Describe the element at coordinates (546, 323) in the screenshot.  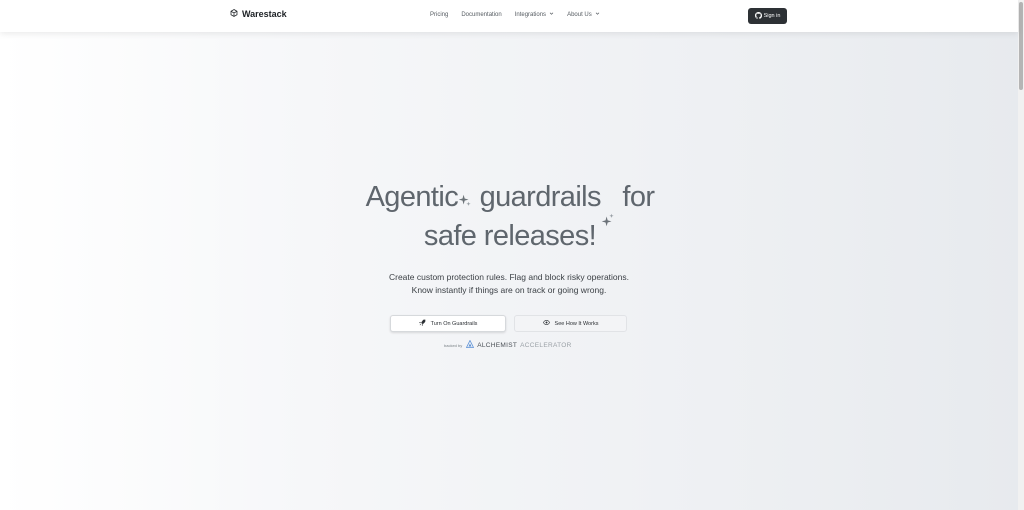
I see `eye-icon` at that location.